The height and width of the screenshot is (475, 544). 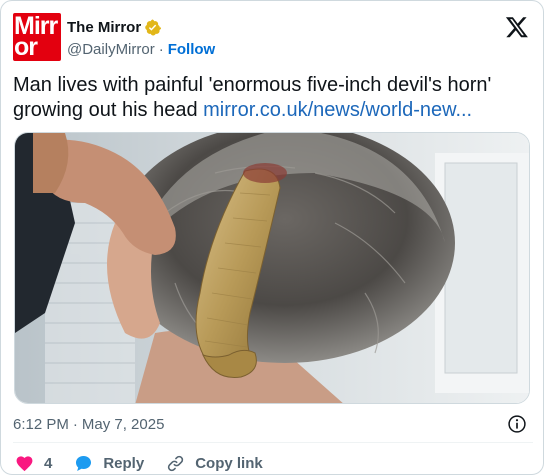 I want to click on display-name: The Mirror, so click(x=104, y=27).